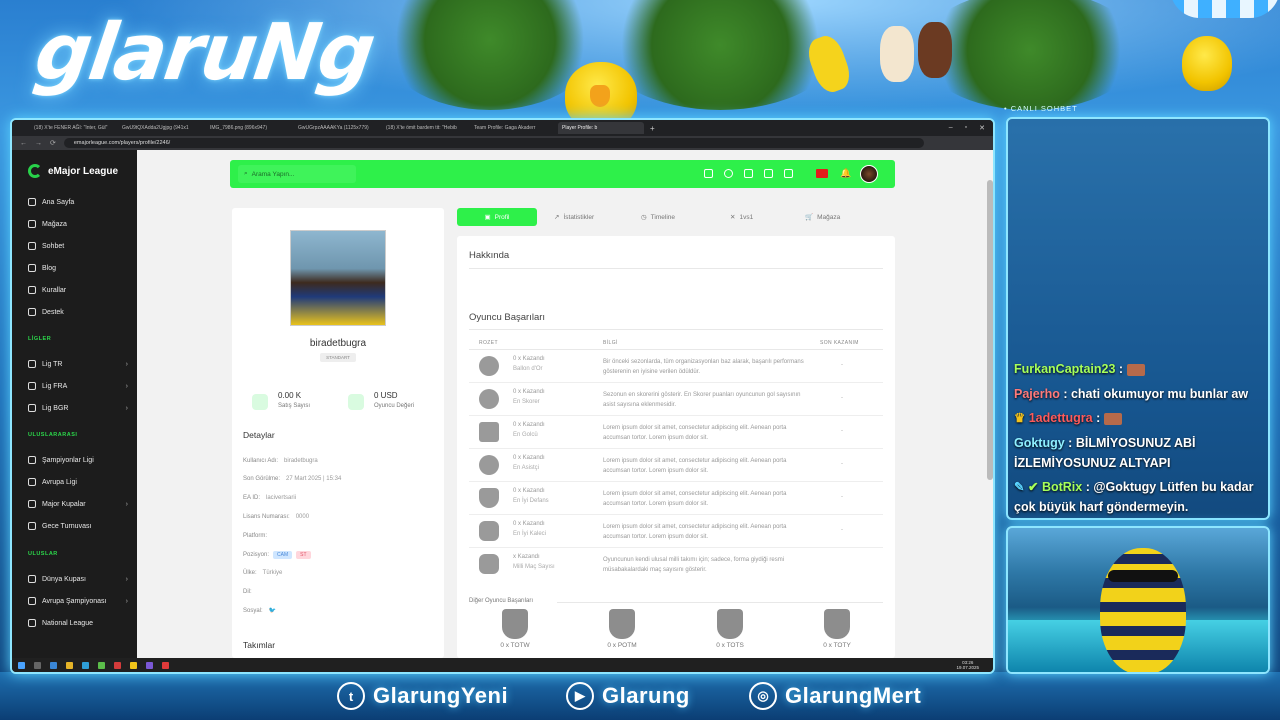 The width and height of the screenshot is (1280, 720). I want to click on blog-icon, so click(32, 268).